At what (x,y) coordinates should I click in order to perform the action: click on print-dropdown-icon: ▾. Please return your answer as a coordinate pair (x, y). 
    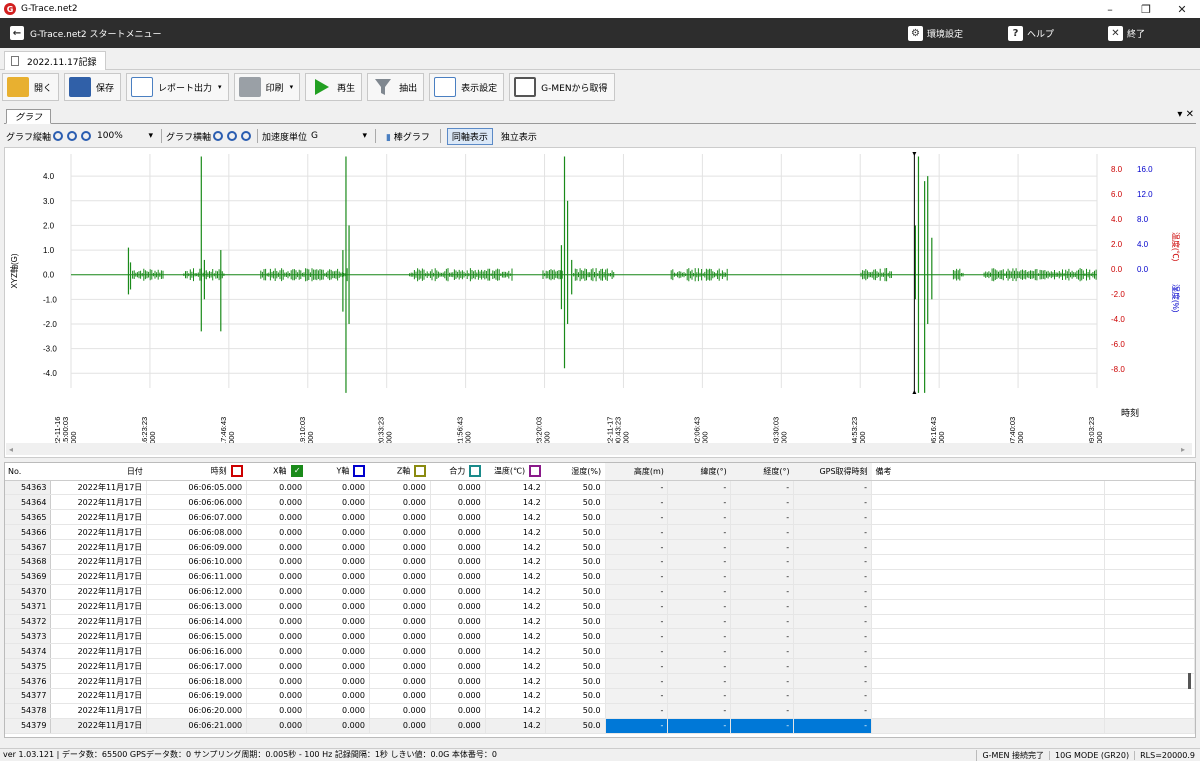
    Looking at the image, I should click on (292, 87).